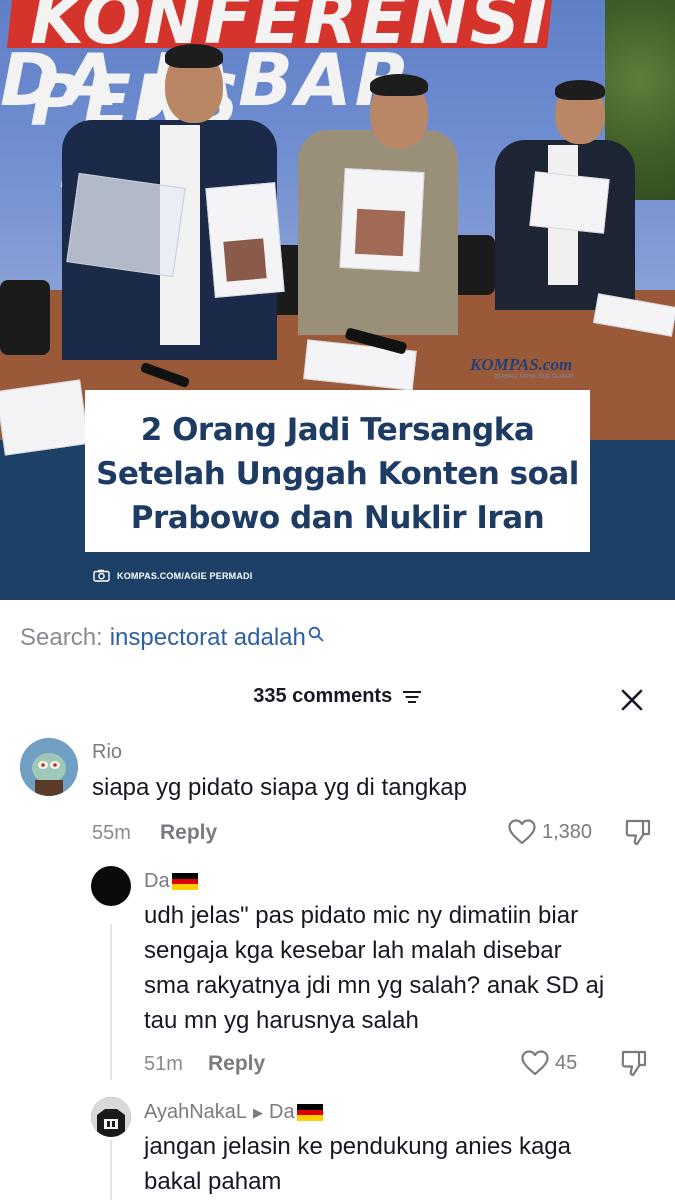 The image size is (675, 1200). I want to click on camera-icon, so click(101, 575).